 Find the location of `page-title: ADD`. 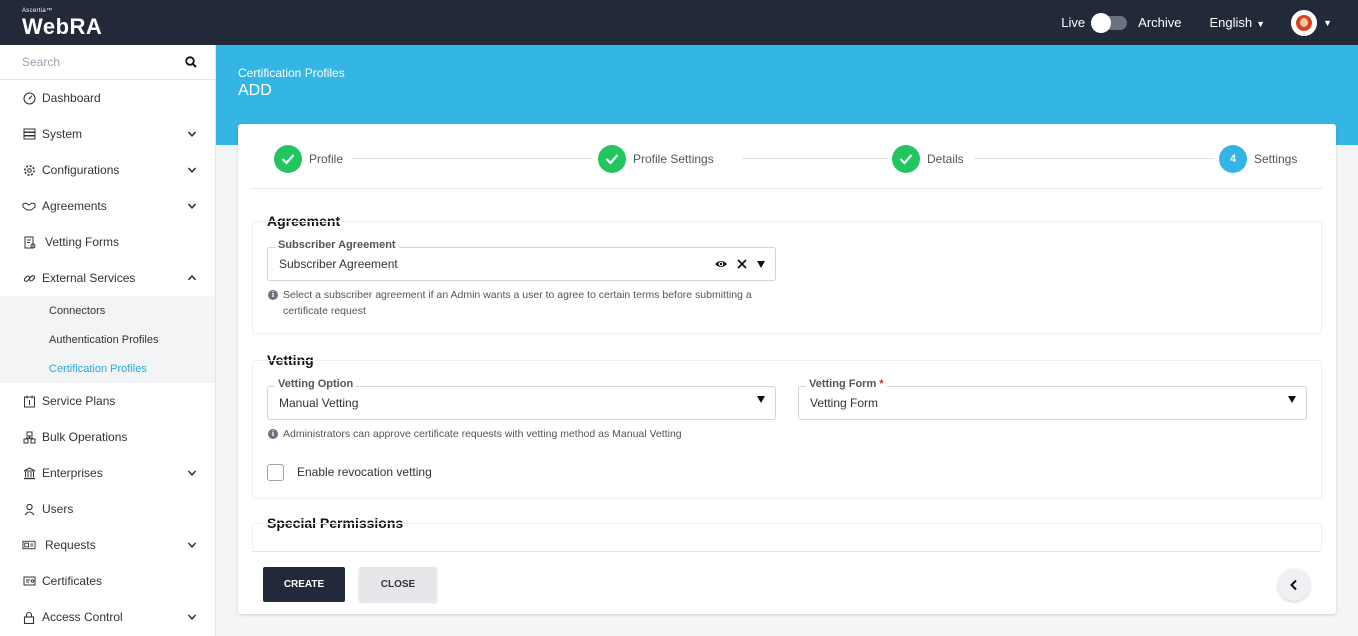

page-title: ADD is located at coordinates (255, 90).